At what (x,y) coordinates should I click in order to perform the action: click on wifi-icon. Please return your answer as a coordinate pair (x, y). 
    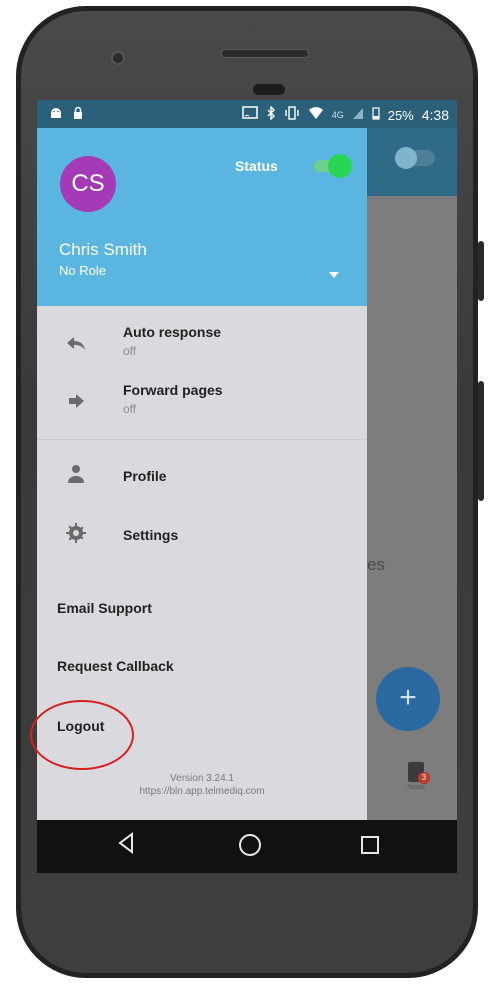
    Looking at the image, I should click on (316, 115).